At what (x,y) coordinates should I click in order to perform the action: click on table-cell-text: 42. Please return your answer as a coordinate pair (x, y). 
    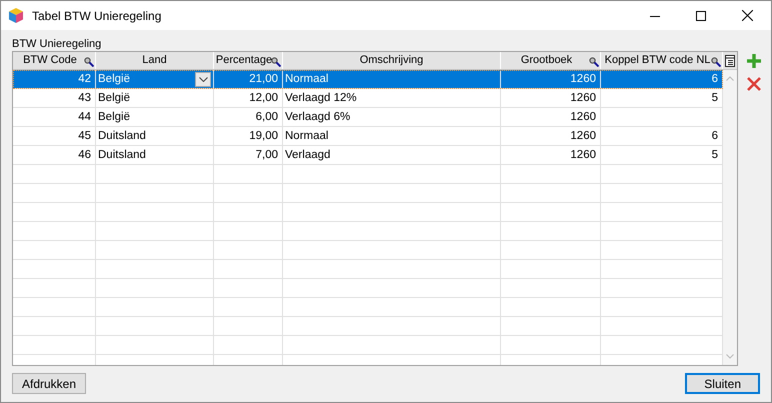
    Looking at the image, I should click on (84, 79).